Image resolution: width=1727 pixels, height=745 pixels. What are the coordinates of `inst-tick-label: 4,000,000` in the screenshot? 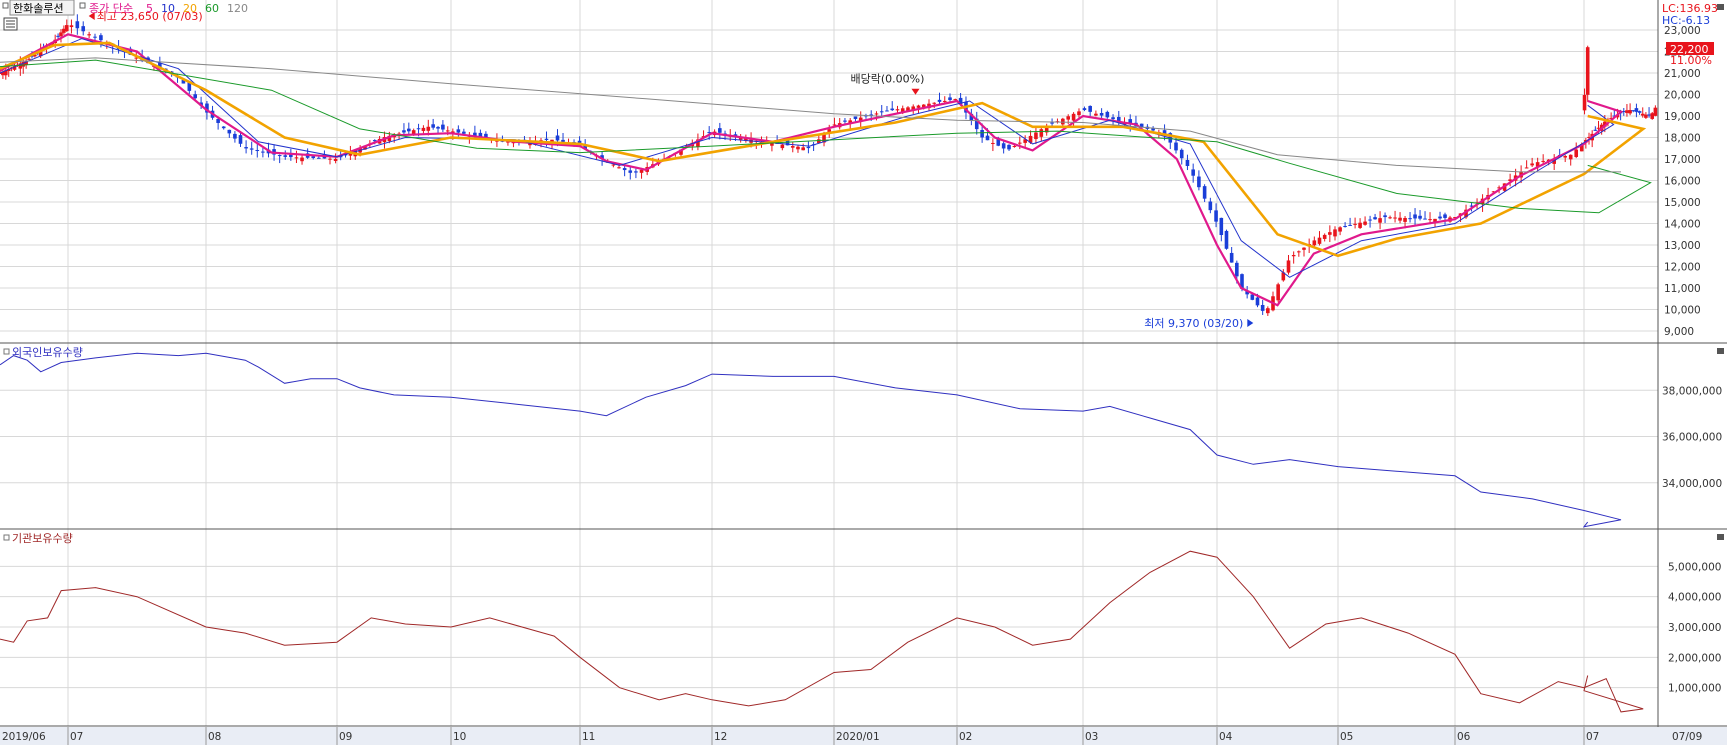 It's located at (1694, 598).